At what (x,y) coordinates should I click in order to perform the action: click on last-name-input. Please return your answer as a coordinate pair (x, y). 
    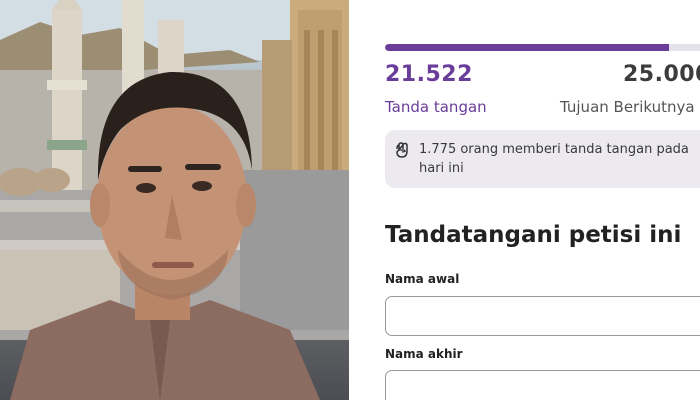
    Looking at the image, I should click on (542, 385).